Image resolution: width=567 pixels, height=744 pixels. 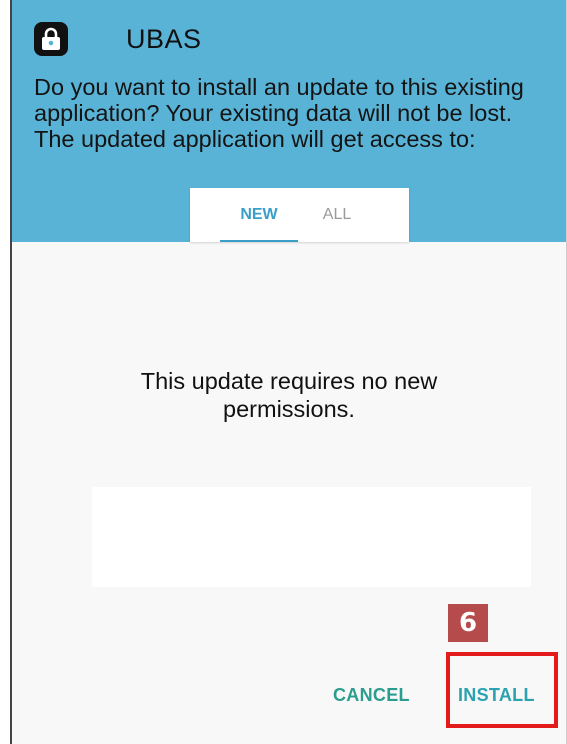 I want to click on permissions-message-line1: This update requires no new, so click(x=289, y=381).